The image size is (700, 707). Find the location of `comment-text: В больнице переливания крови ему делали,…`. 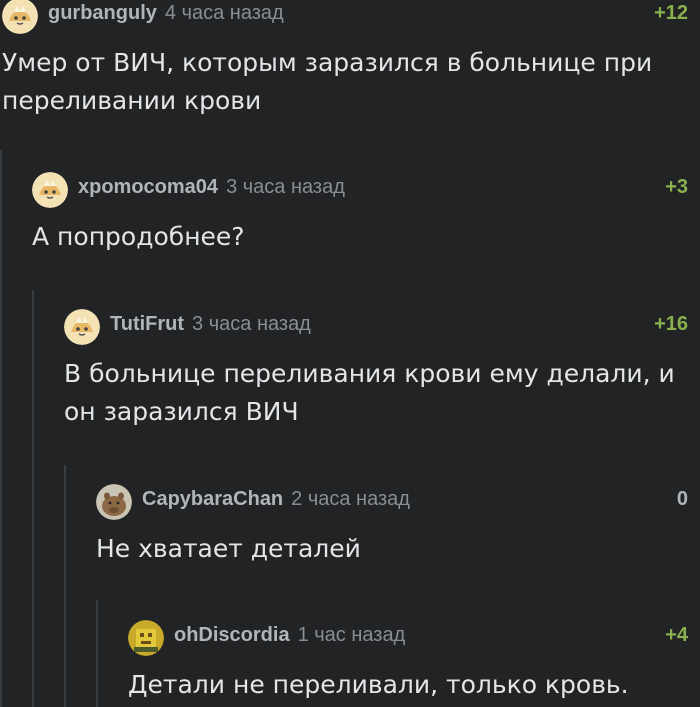

comment-text: В больнице переливания крови ему делали,… is located at coordinates (369, 392).